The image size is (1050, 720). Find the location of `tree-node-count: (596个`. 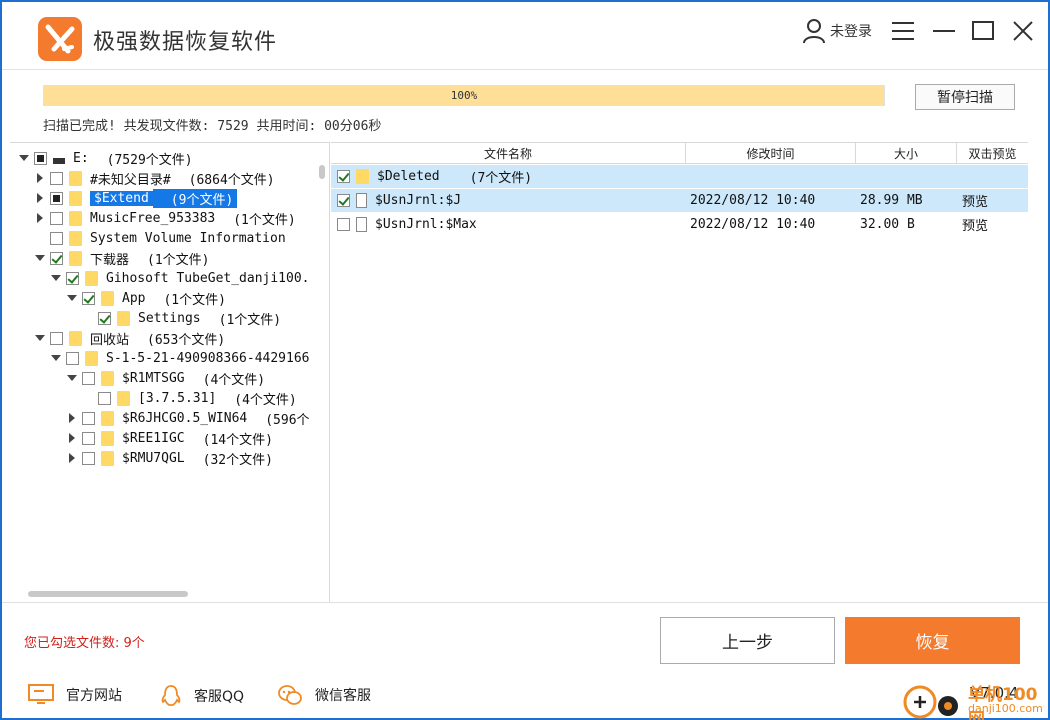

tree-node-count: (596个 is located at coordinates (287, 420).